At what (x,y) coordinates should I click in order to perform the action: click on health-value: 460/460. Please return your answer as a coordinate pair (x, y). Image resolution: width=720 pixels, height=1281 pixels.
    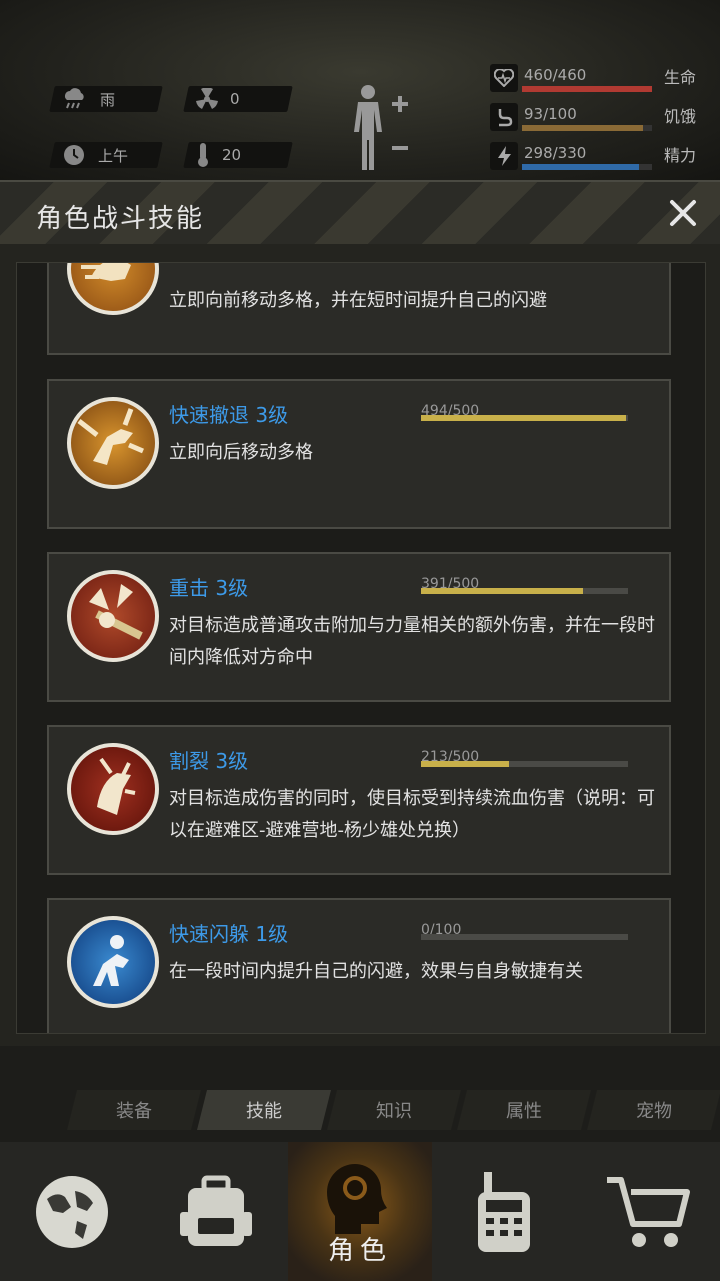
    Looking at the image, I should click on (555, 75).